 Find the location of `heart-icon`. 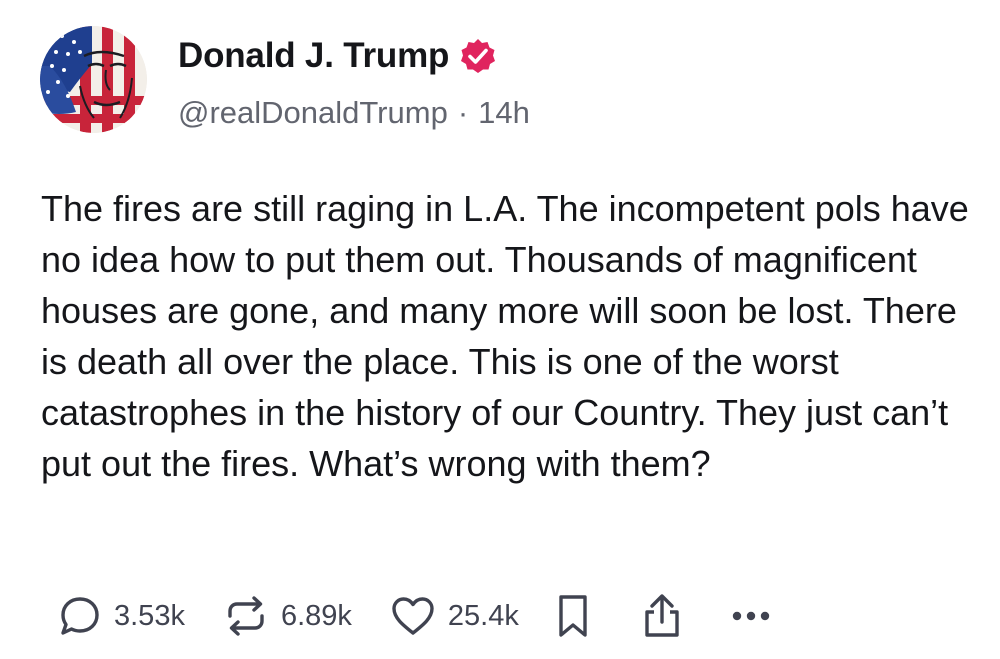

heart-icon is located at coordinates (413, 616).